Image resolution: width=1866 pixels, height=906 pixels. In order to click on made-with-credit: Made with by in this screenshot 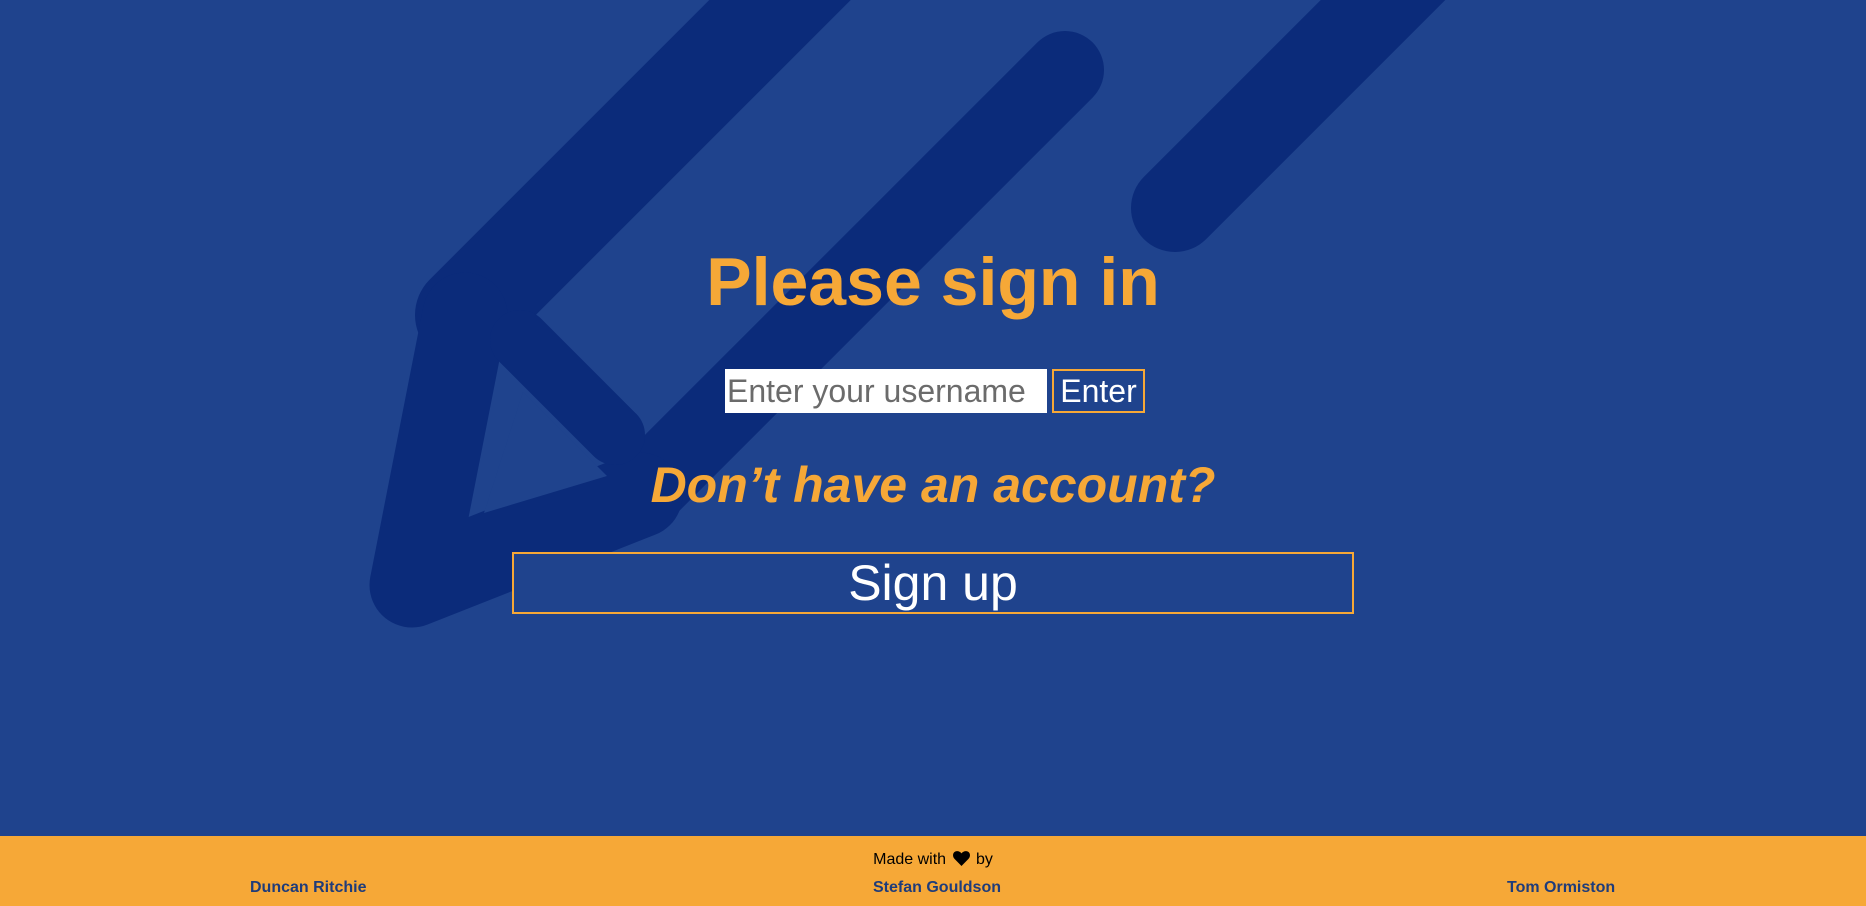, I will do `click(933, 861)`.